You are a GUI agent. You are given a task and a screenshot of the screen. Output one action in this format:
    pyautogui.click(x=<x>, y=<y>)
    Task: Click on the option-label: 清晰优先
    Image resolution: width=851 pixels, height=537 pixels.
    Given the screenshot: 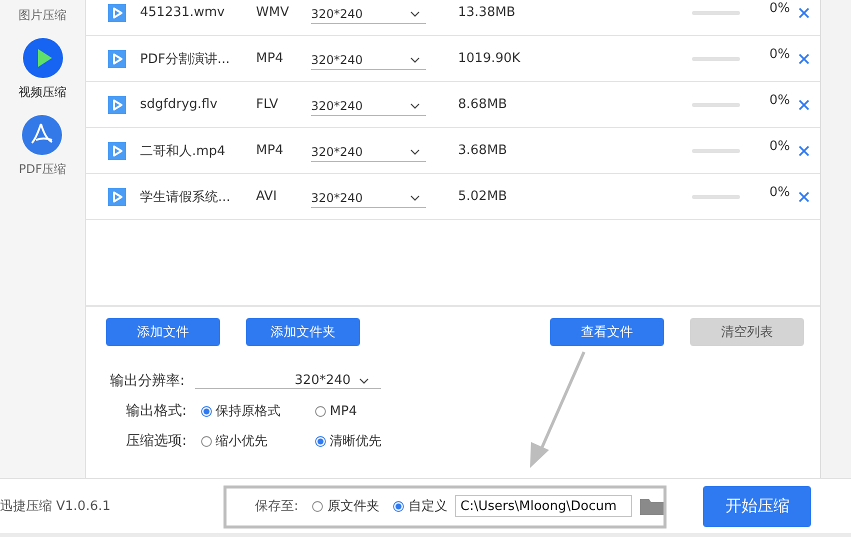 What is the action you would take?
    pyautogui.click(x=356, y=441)
    